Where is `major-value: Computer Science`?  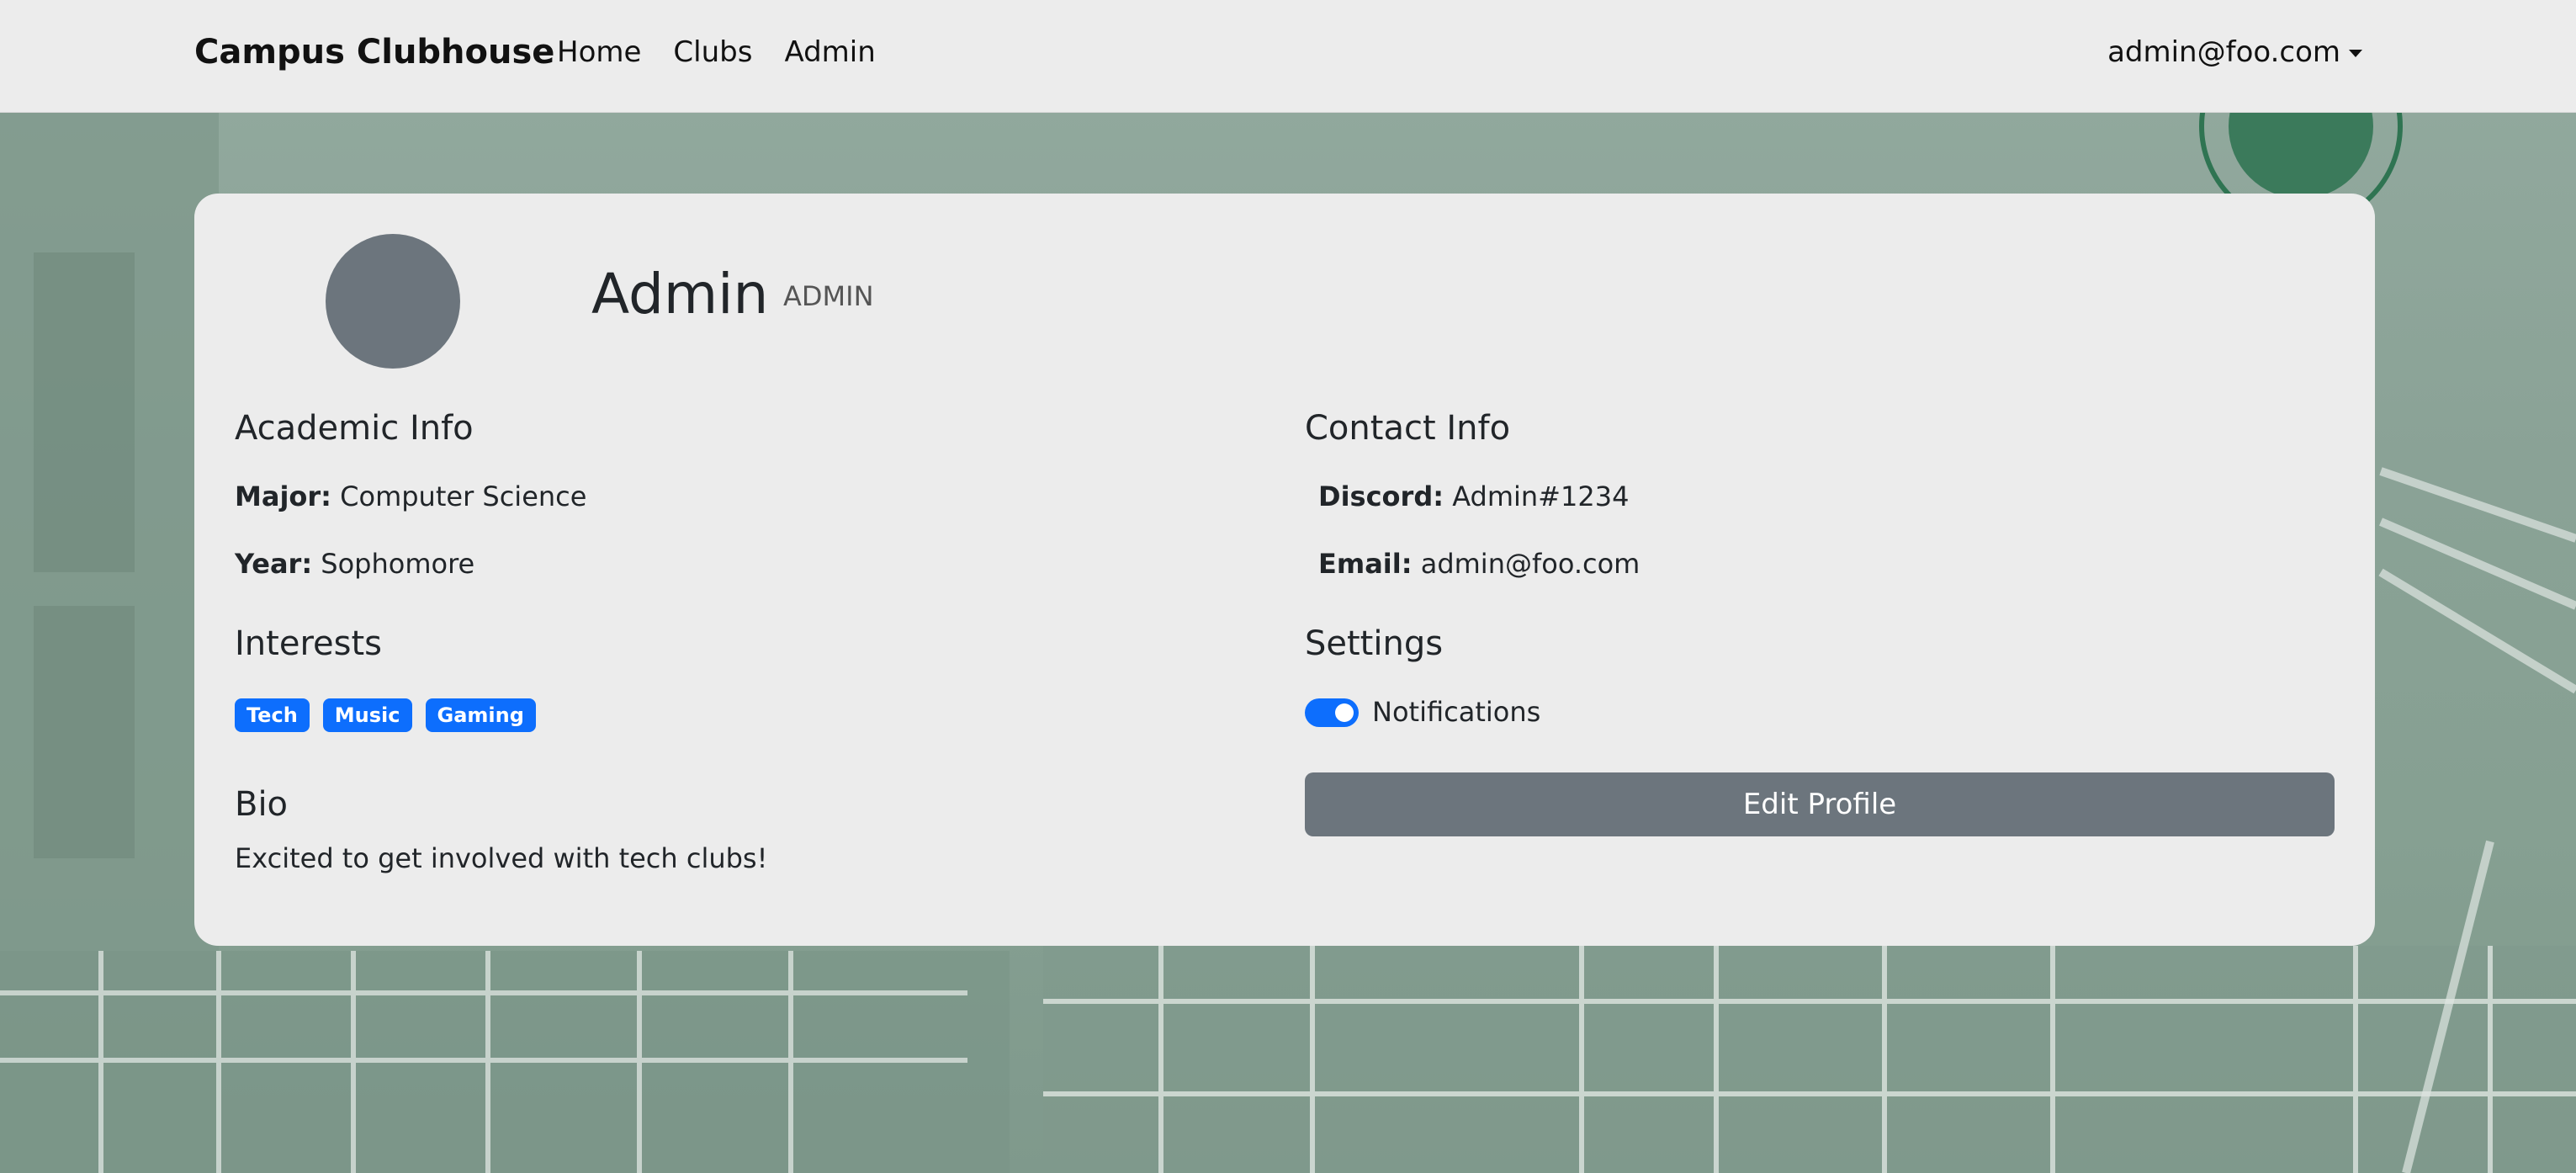 major-value: Computer Science is located at coordinates (463, 496).